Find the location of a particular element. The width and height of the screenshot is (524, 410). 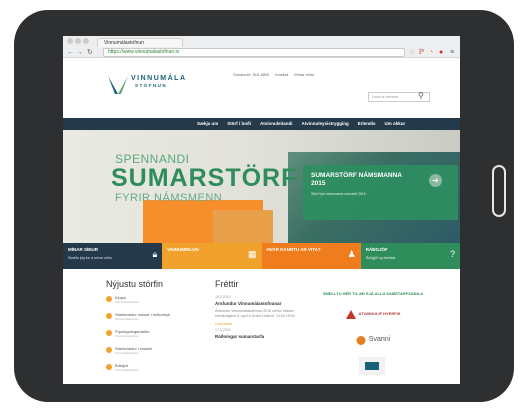

hero-line-2: SUMARSTÖRF is located at coordinates (204, 178).